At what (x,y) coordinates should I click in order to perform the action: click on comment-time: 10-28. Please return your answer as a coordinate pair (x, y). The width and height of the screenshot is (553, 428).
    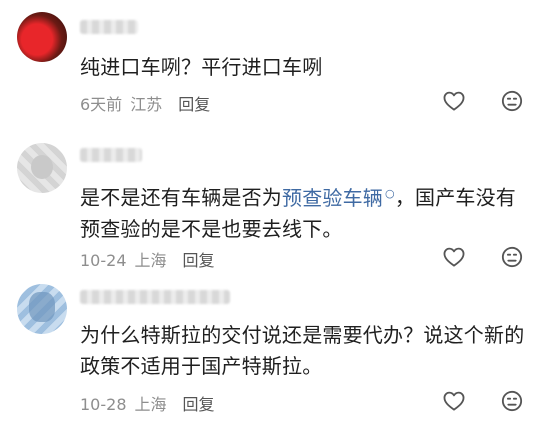
    Looking at the image, I should click on (103, 404).